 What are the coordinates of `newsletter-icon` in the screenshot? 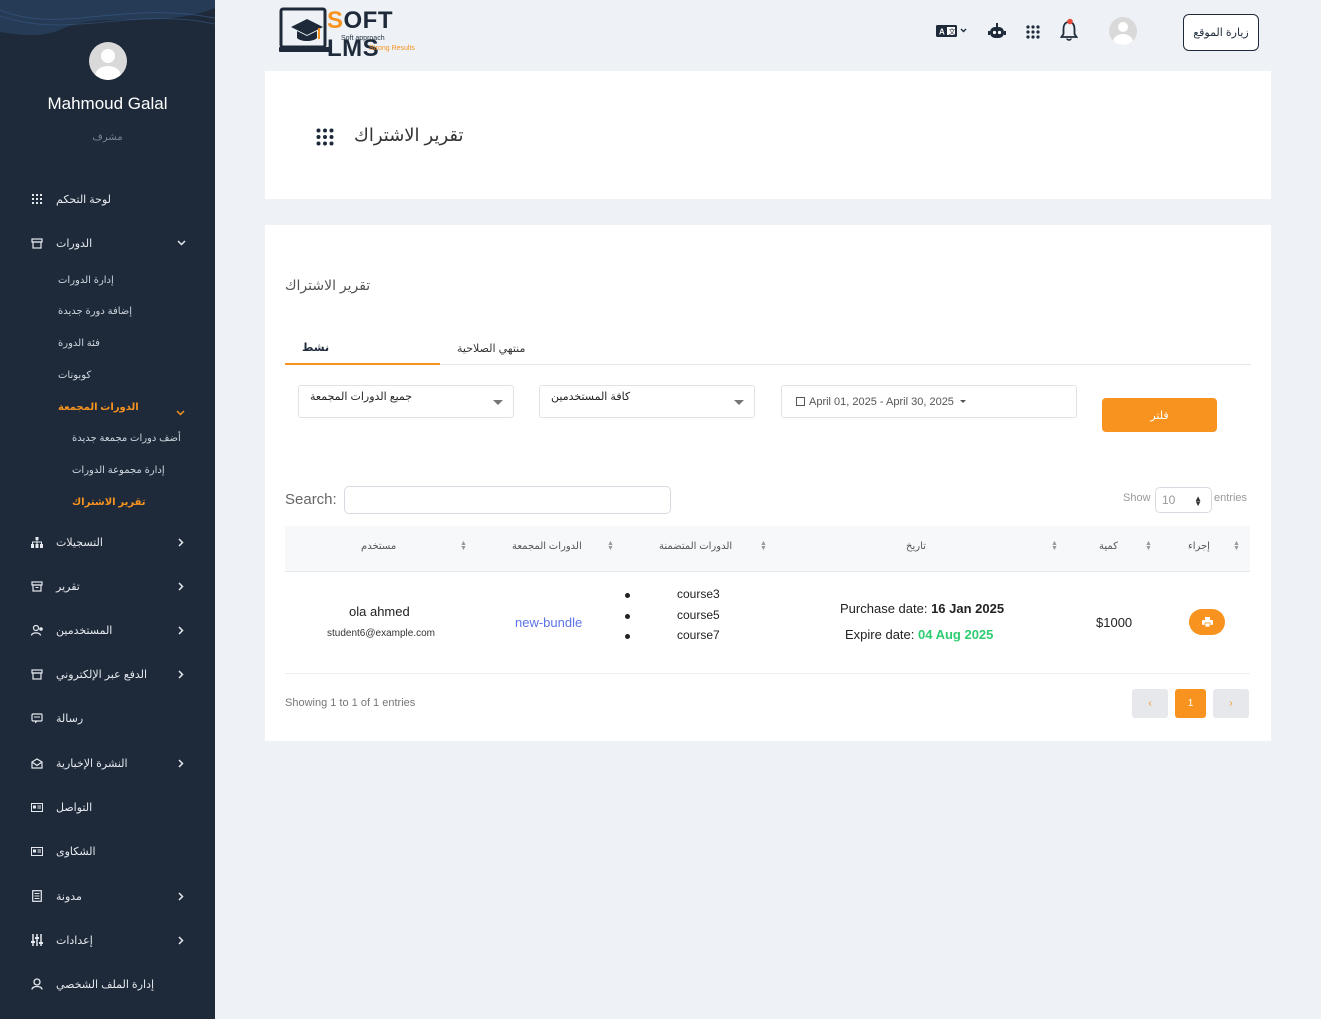 It's located at (37, 763).